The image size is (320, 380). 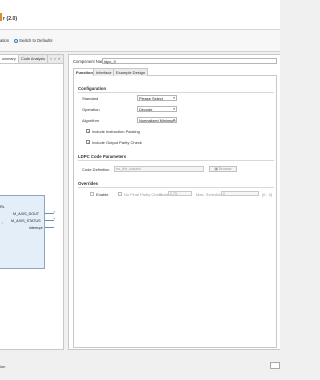 I want to click on pin-label-interrupt: interrupt, so click(x=36, y=228).